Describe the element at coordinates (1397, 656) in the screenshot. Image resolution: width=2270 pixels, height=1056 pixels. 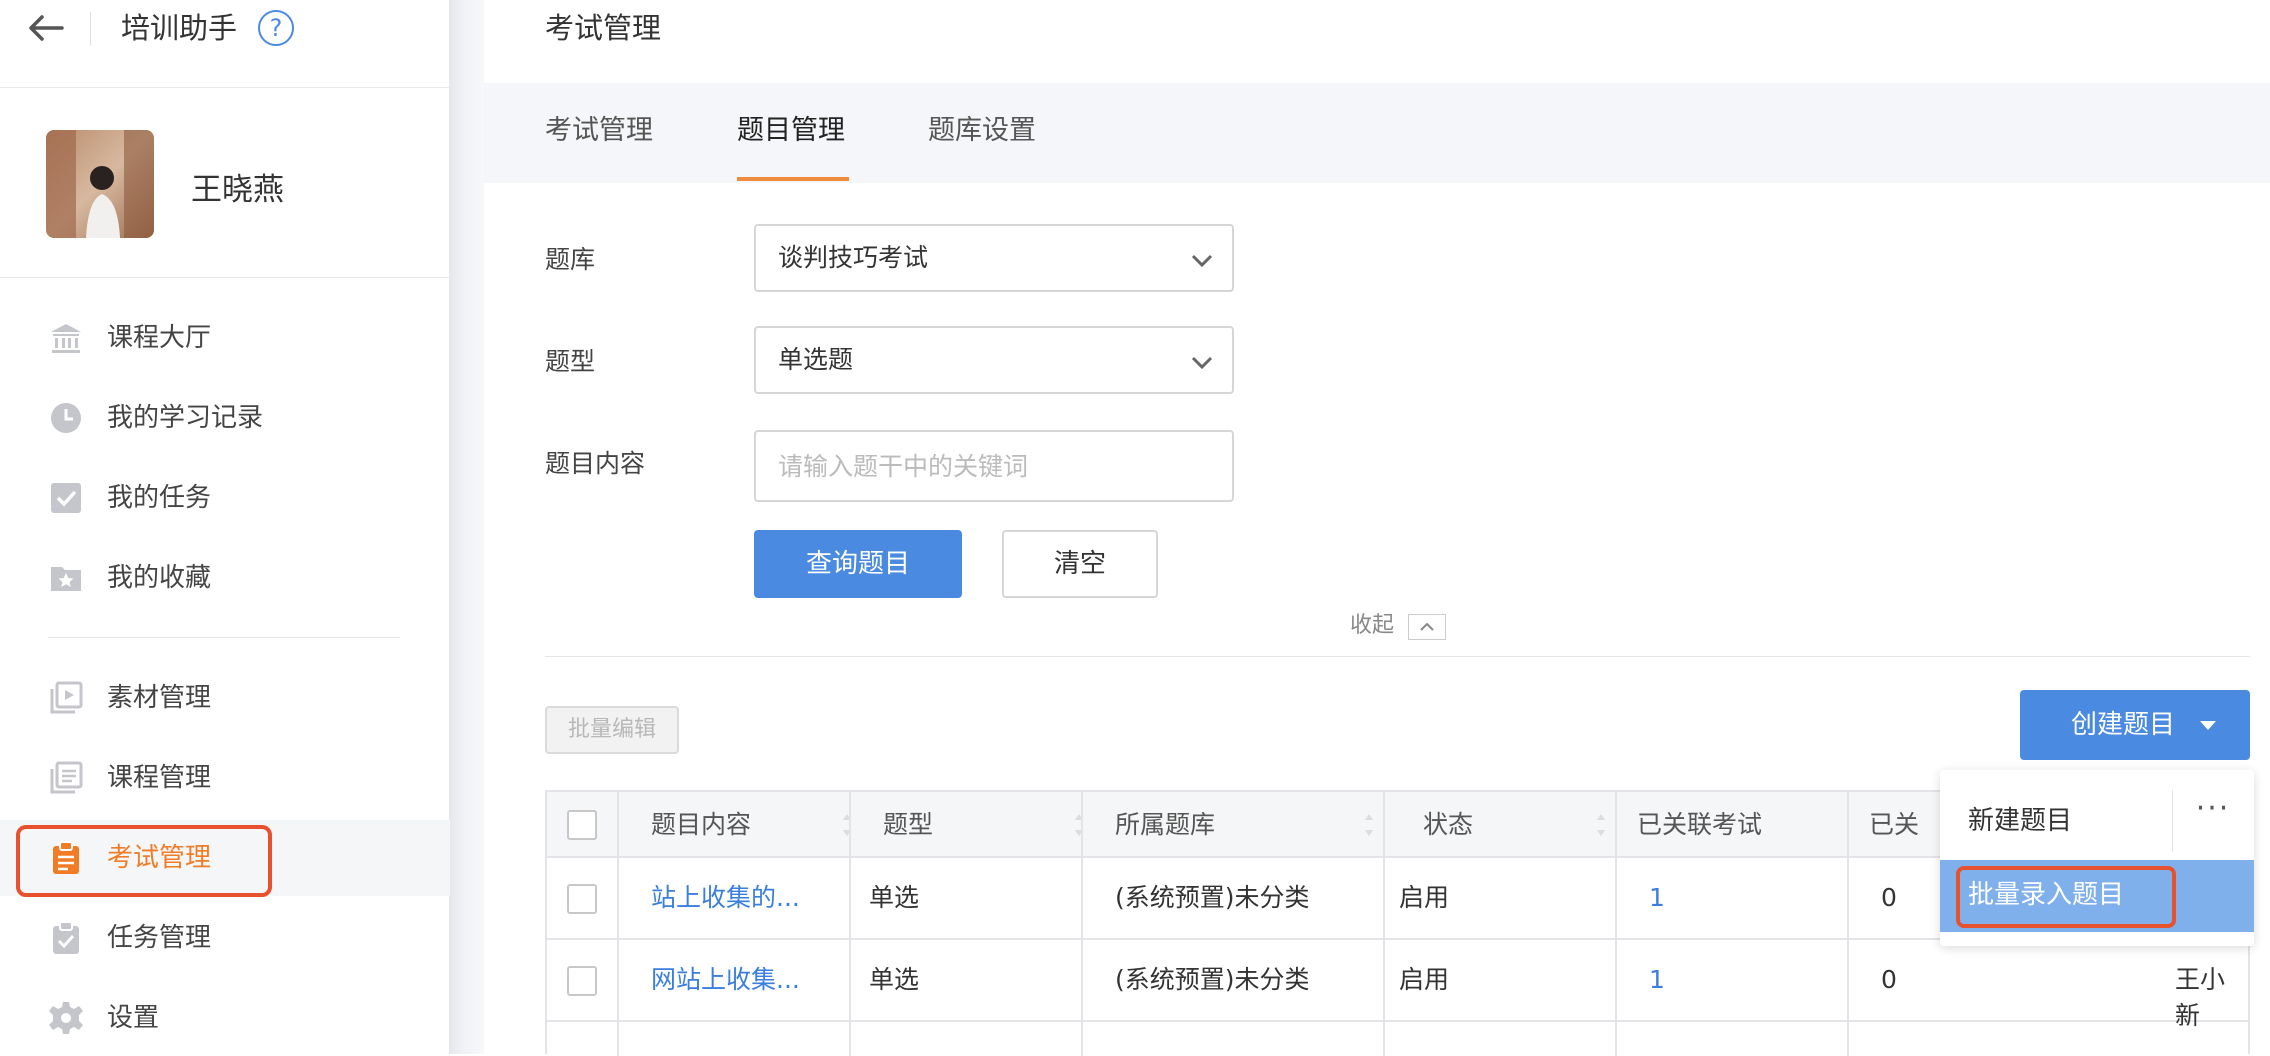
I see `section-divider` at that location.